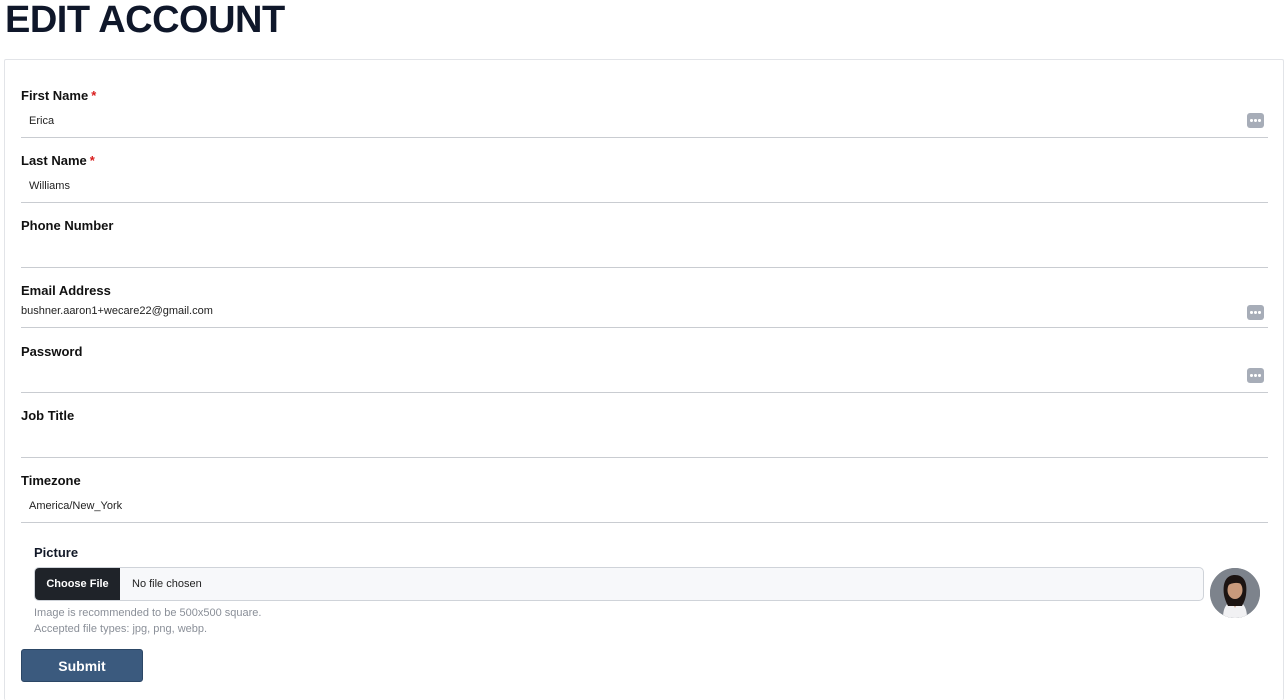 The image size is (1288, 700). I want to click on password-field: Password, so click(644, 367).